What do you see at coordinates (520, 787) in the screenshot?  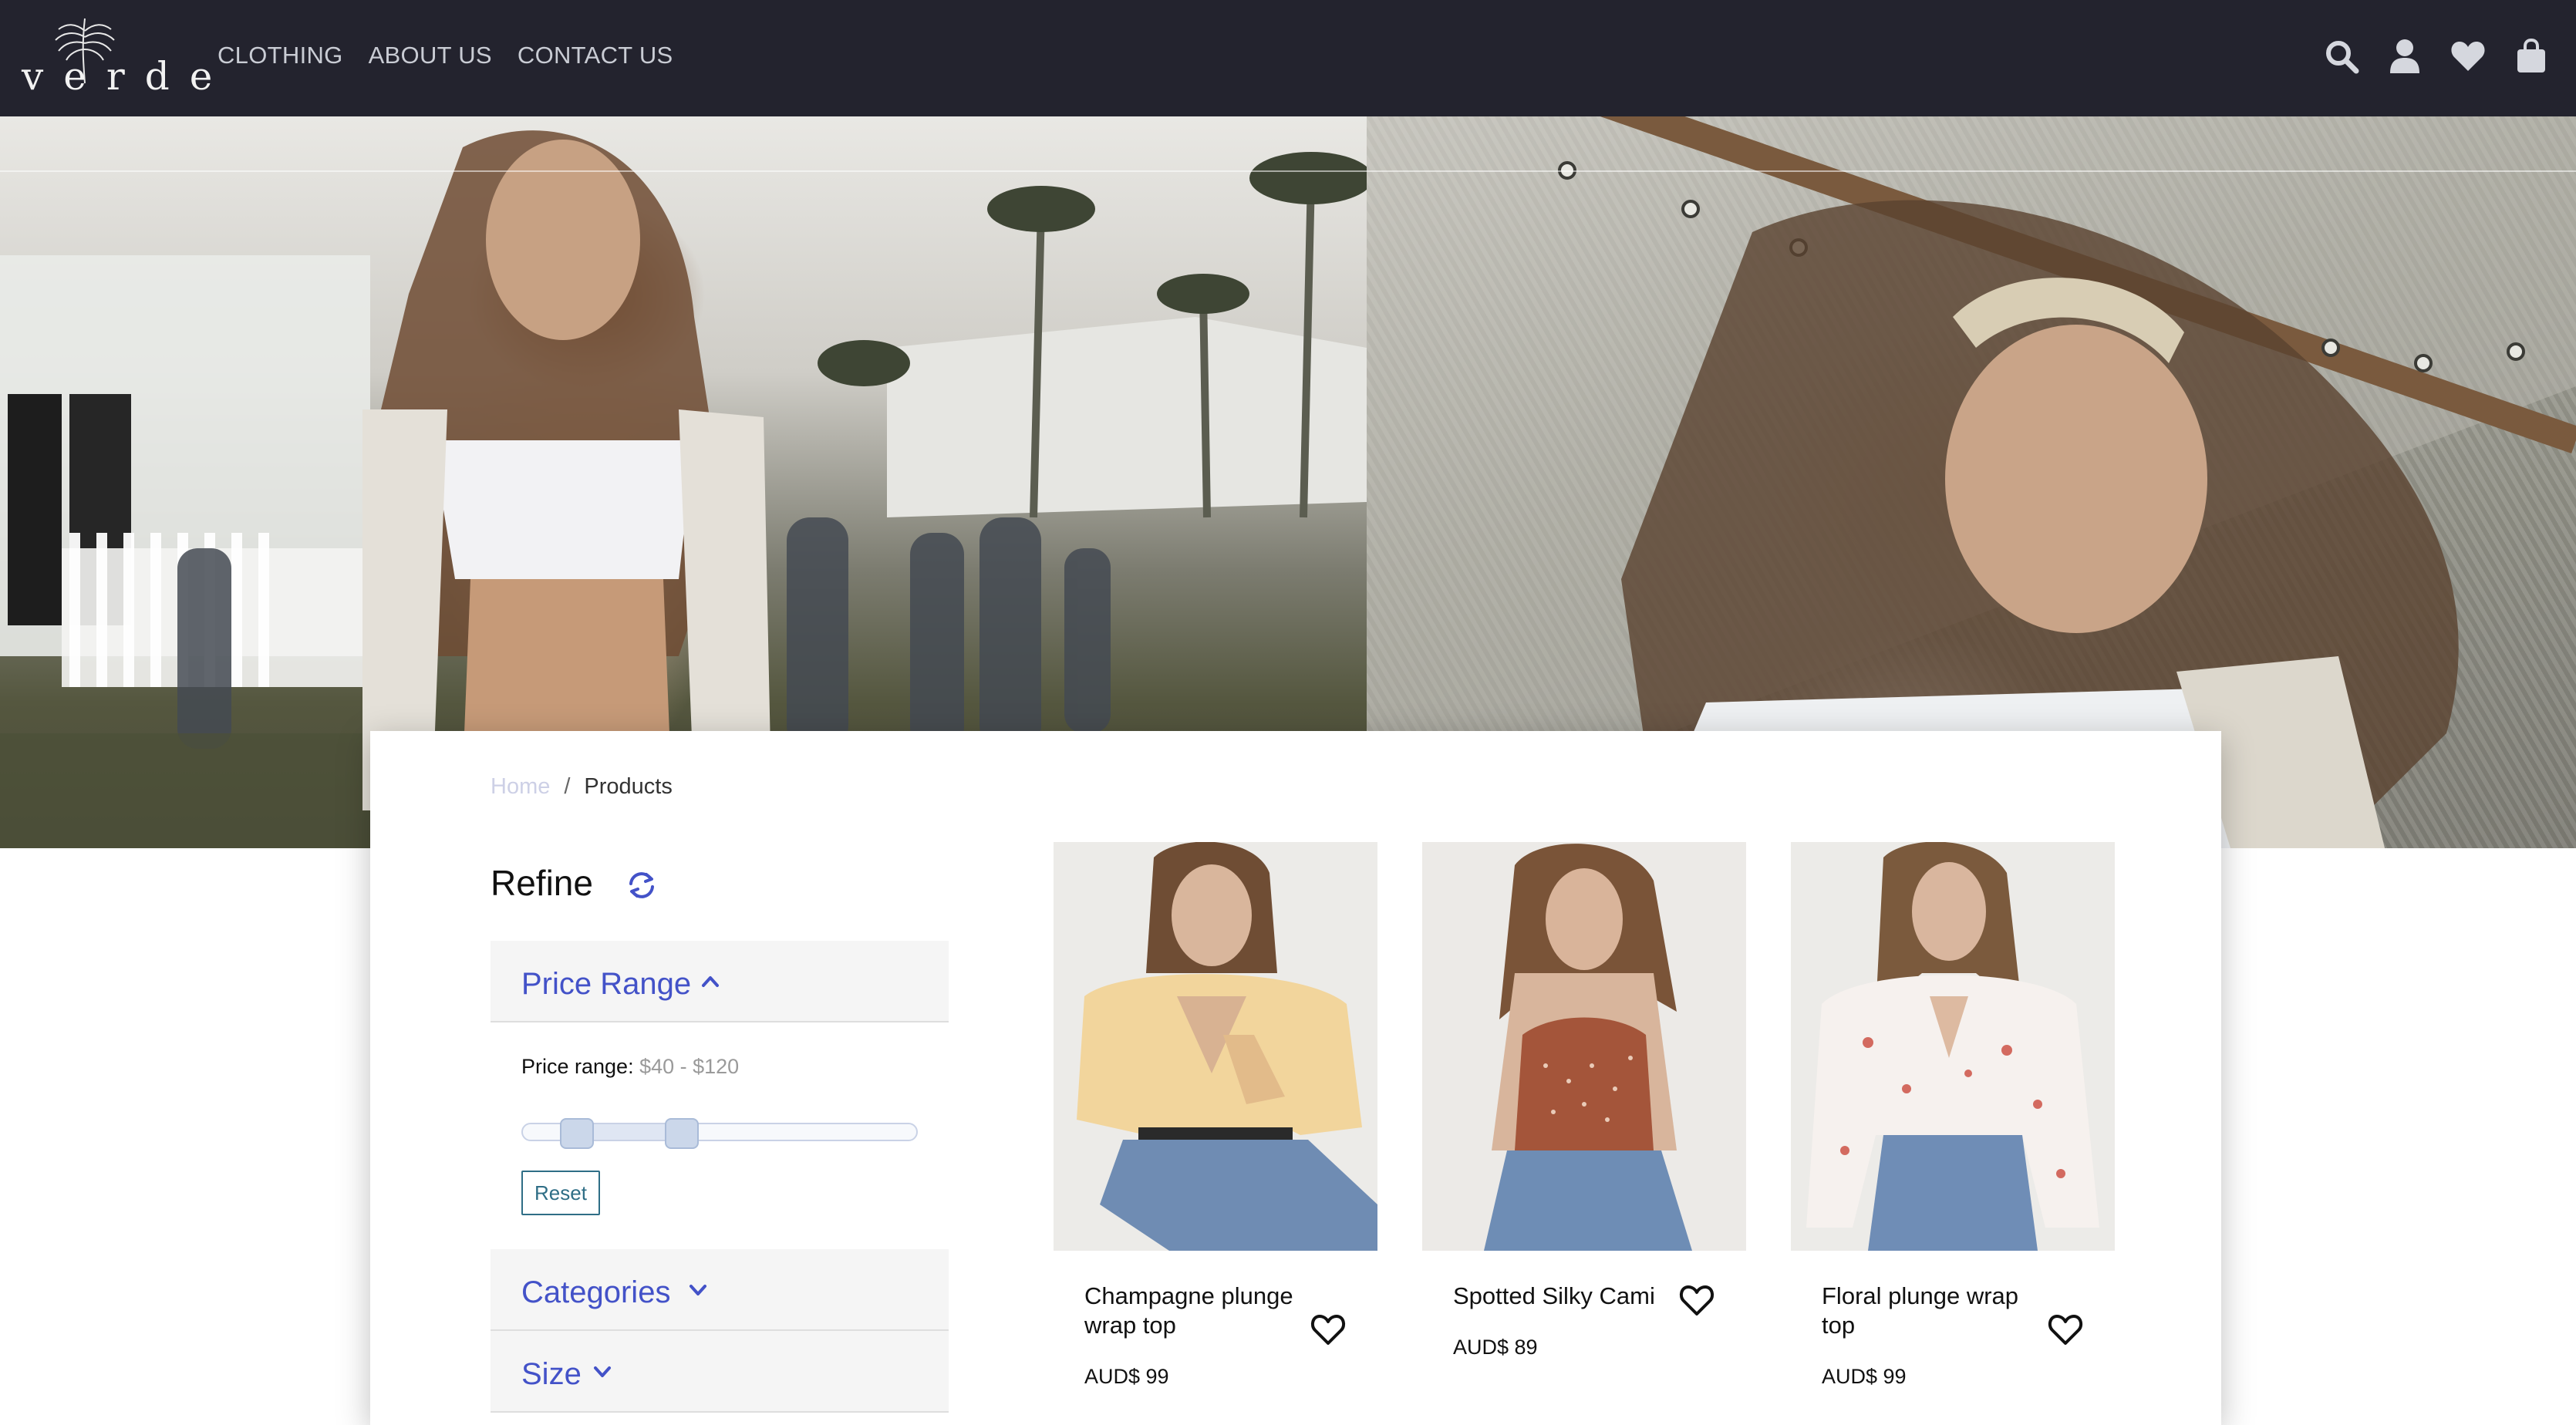 I see `breadcrumb-home-link: Home` at bounding box center [520, 787].